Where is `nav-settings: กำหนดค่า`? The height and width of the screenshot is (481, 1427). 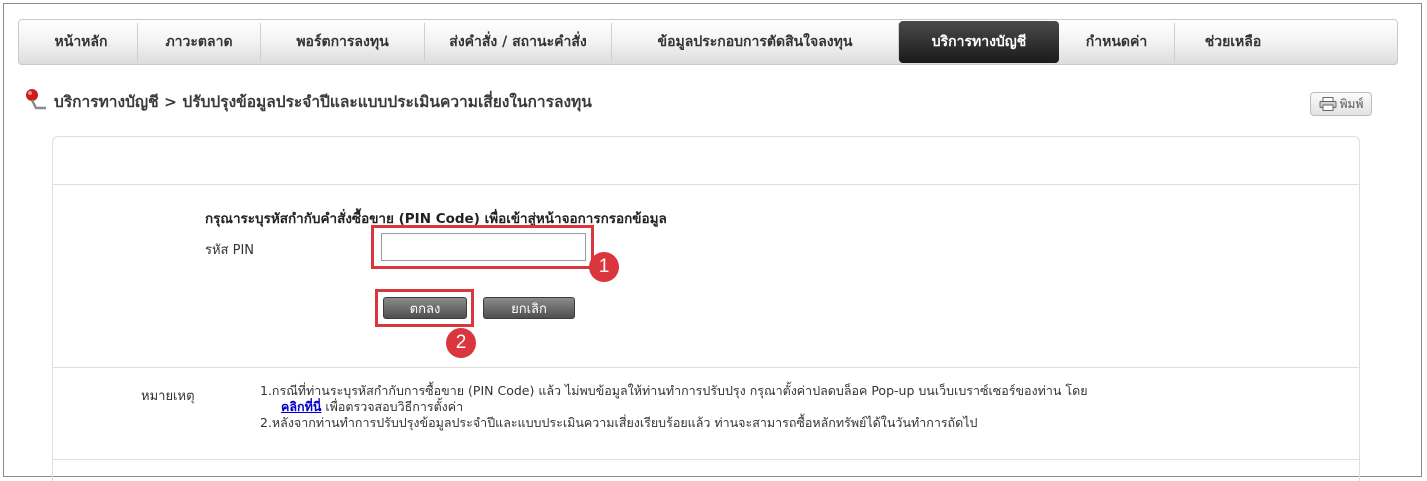 nav-settings: กำหนดค่า is located at coordinates (1117, 42).